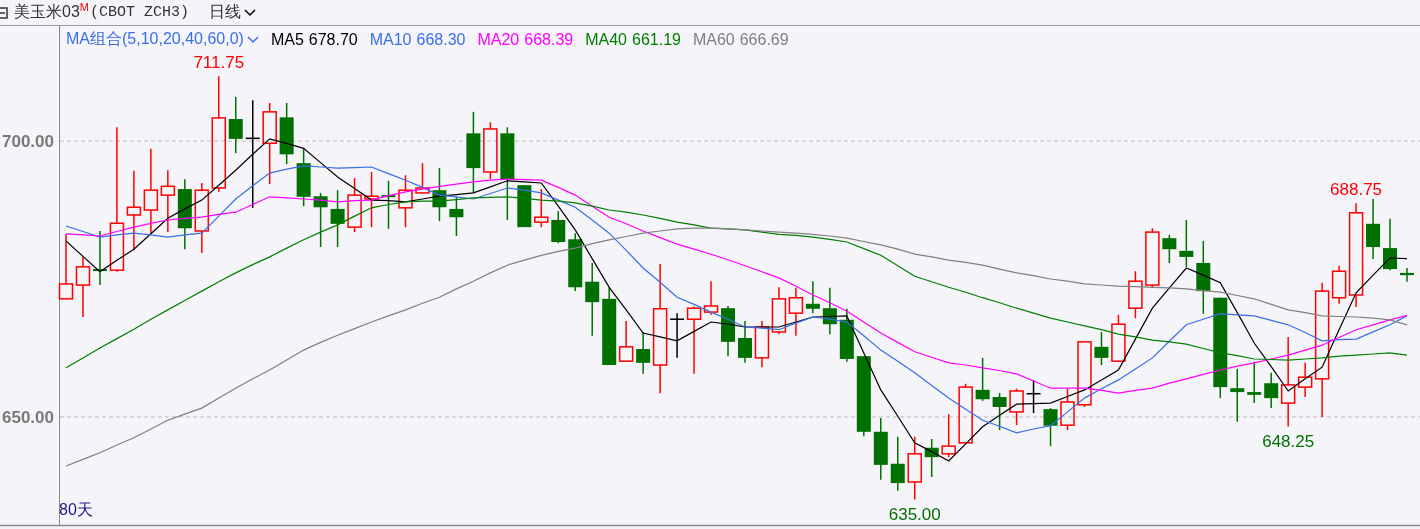 This screenshot has height=529, width=1420. What do you see at coordinates (219, 63) in the screenshot?
I see `price-label: 711.75` at bounding box center [219, 63].